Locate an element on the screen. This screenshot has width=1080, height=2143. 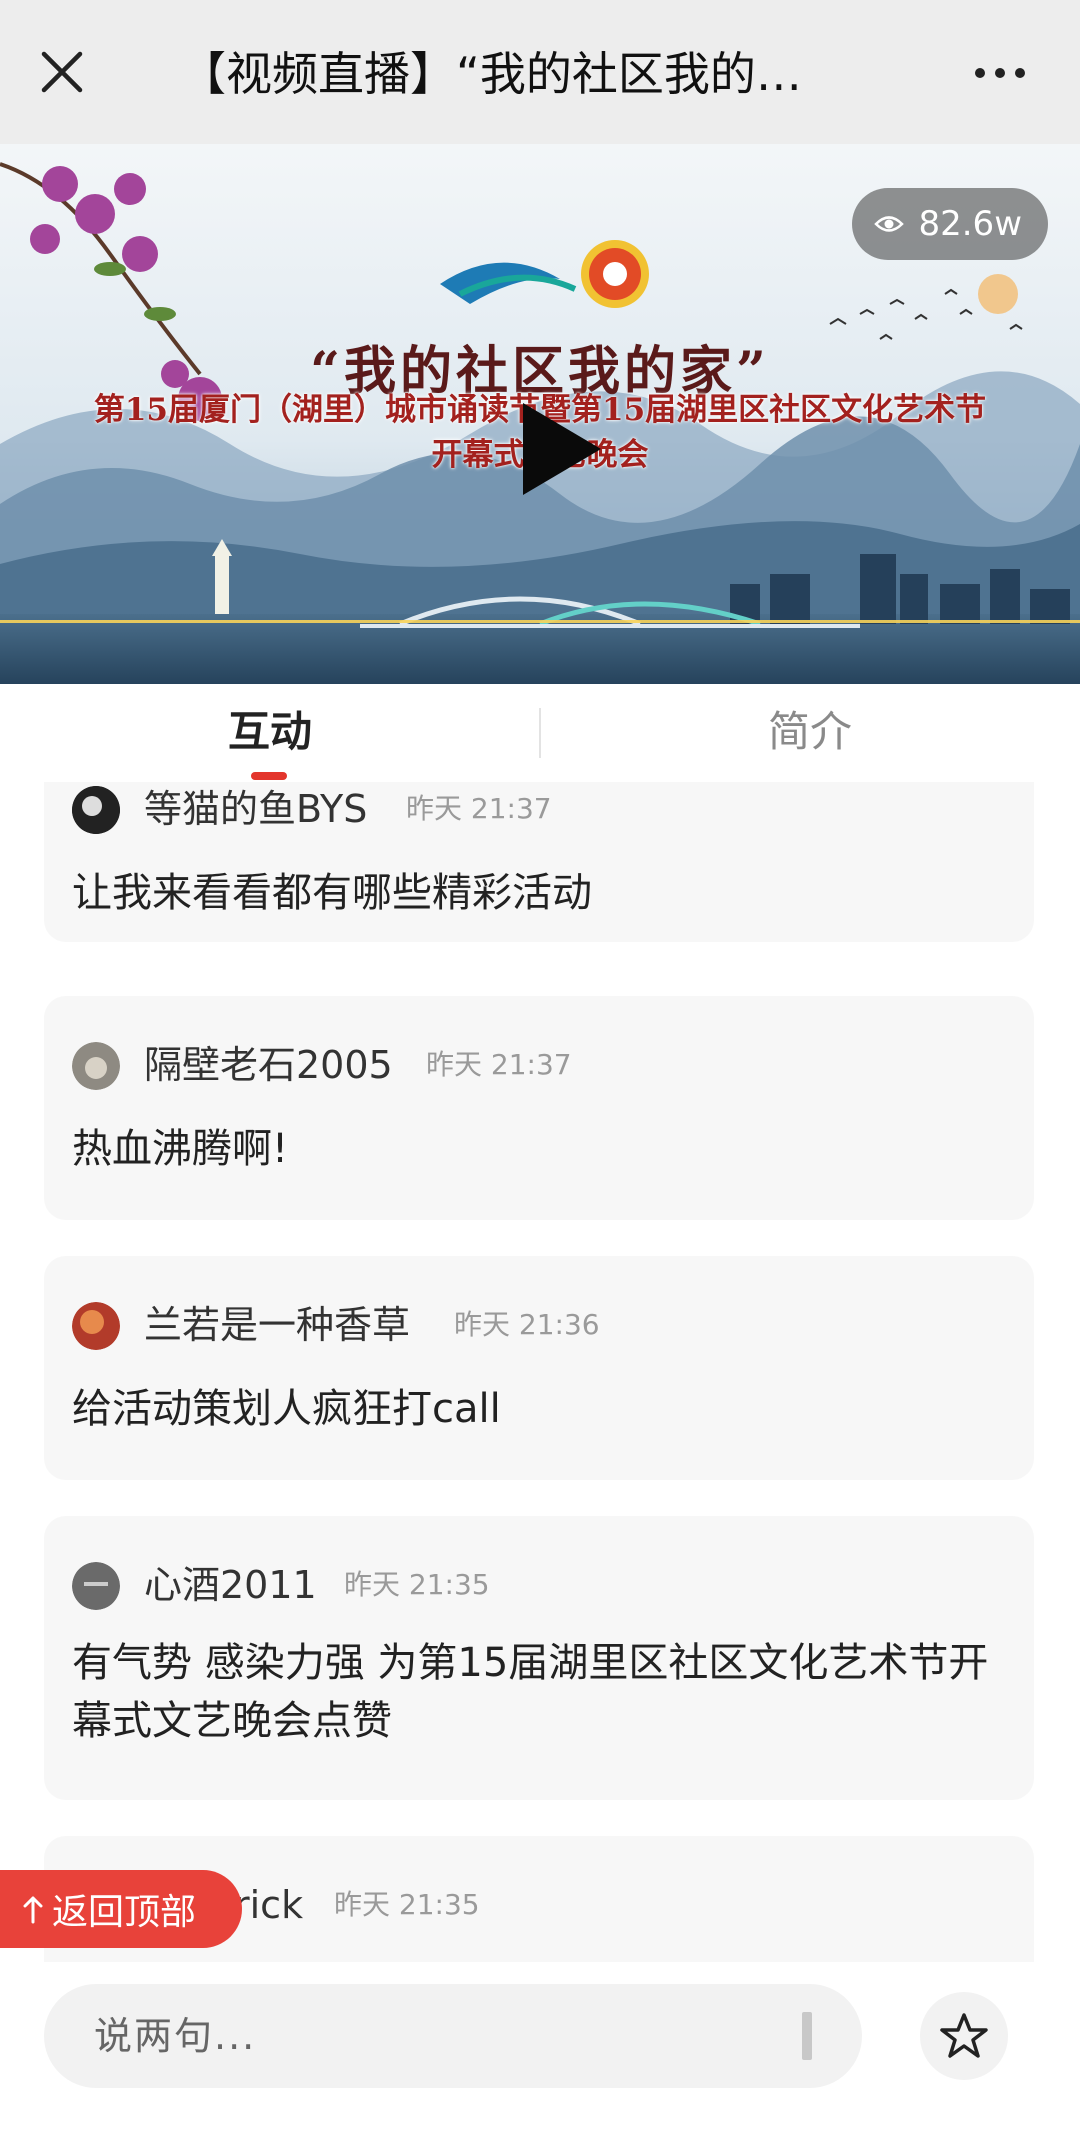
star-icon is located at coordinates (964, 2035).